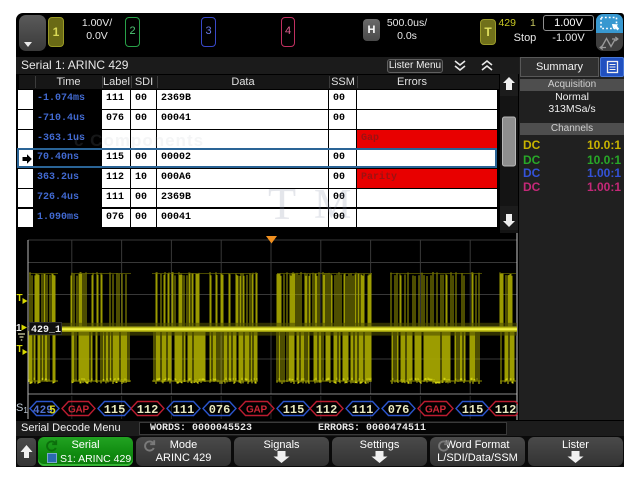  What do you see at coordinates (46, 330) in the screenshot?
I see `svg-text: 429_1` at bounding box center [46, 330].